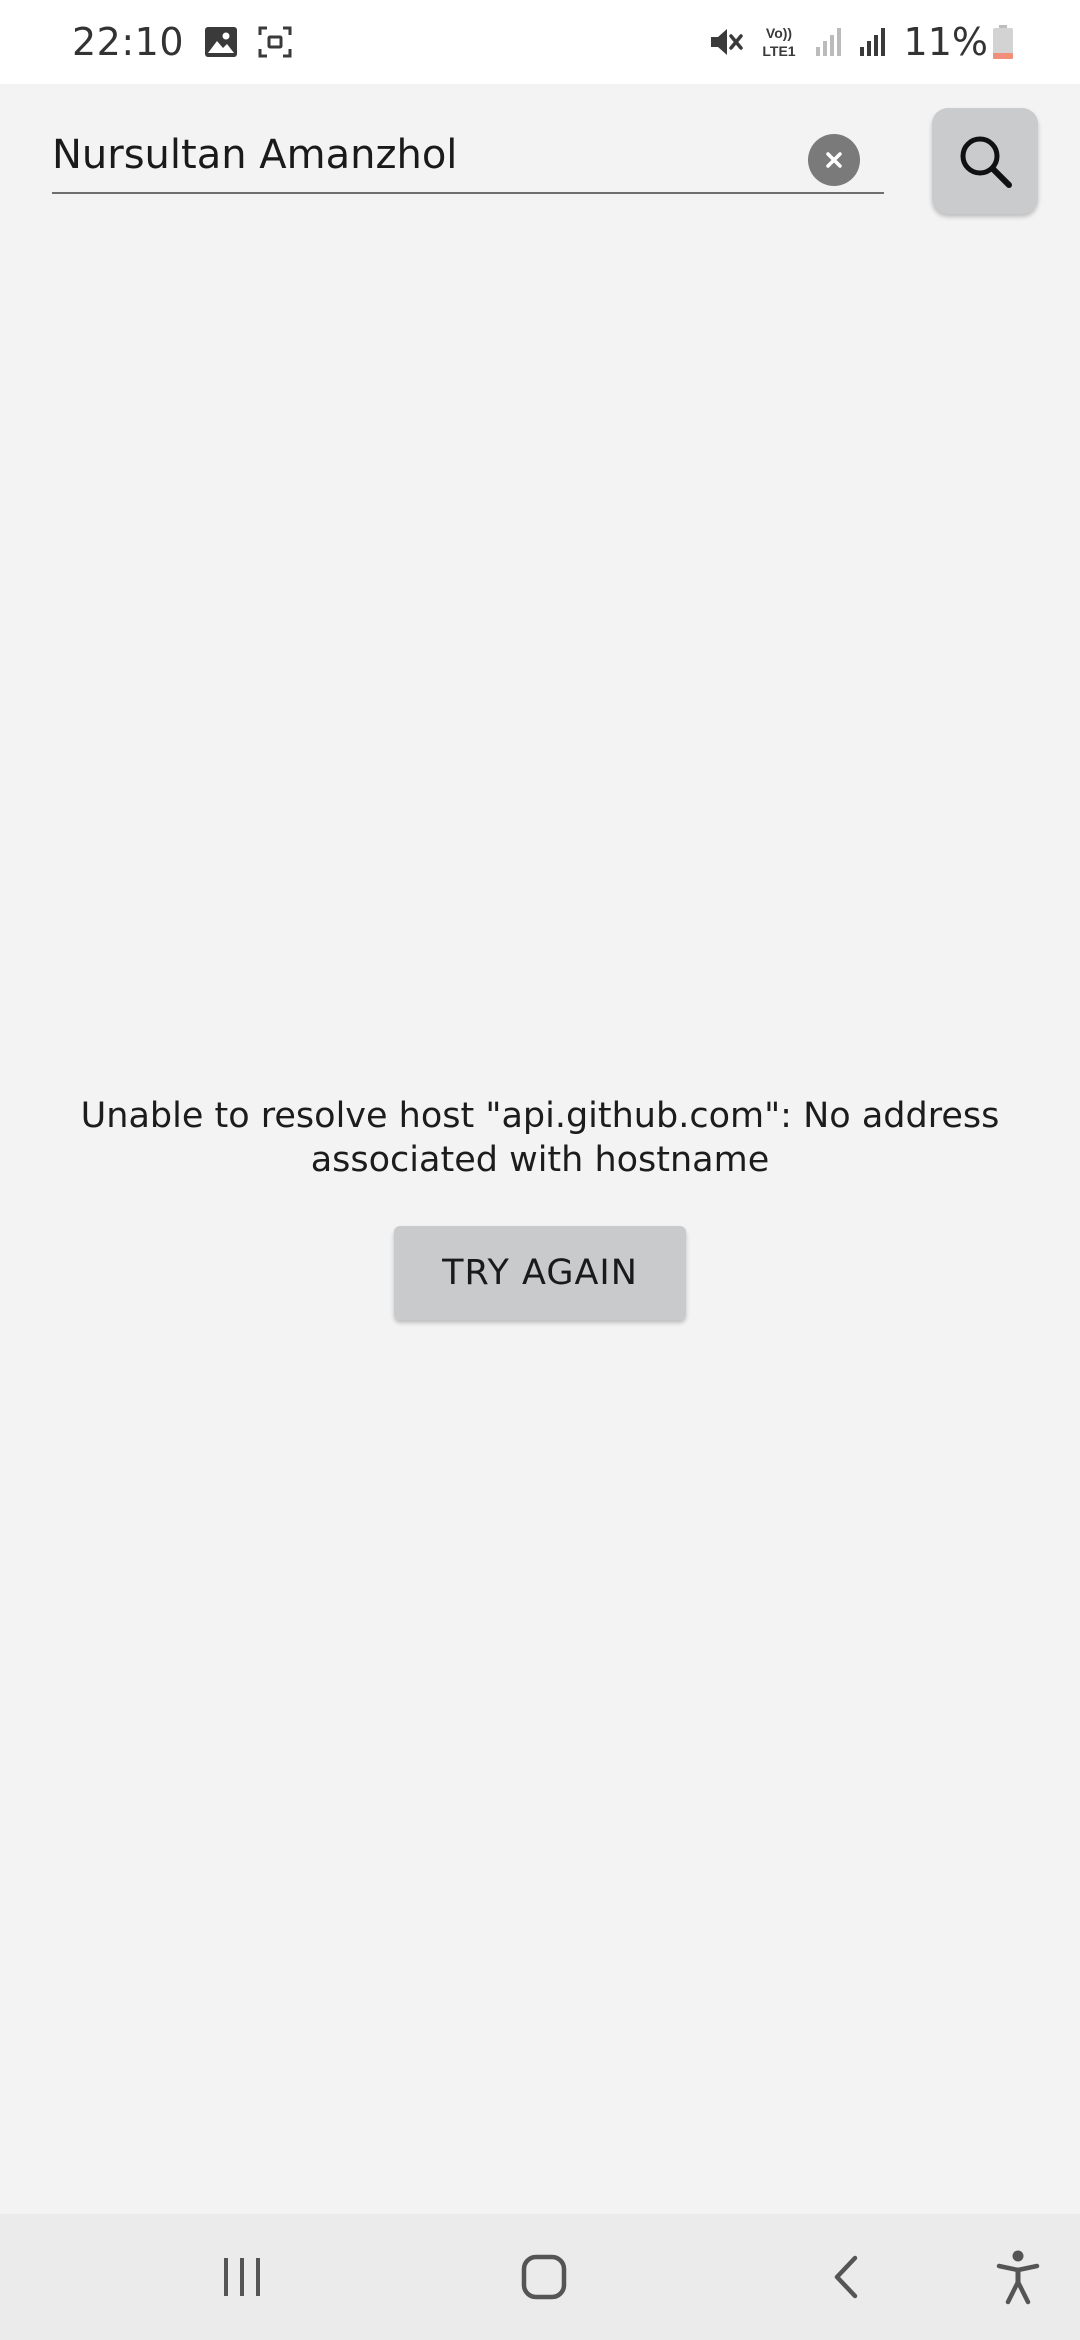 This screenshot has height=2340, width=1080. I want to click on accessibility-button, so click(1018, 2277).